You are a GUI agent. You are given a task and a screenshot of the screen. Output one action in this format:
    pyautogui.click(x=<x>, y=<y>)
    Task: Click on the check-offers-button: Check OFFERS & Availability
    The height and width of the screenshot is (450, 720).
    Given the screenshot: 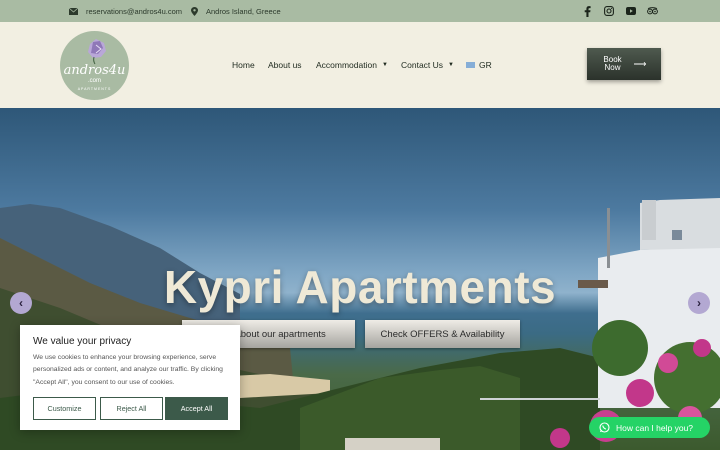 What is the action you would take?
    pyautogui.click(x=442, y=334)
    